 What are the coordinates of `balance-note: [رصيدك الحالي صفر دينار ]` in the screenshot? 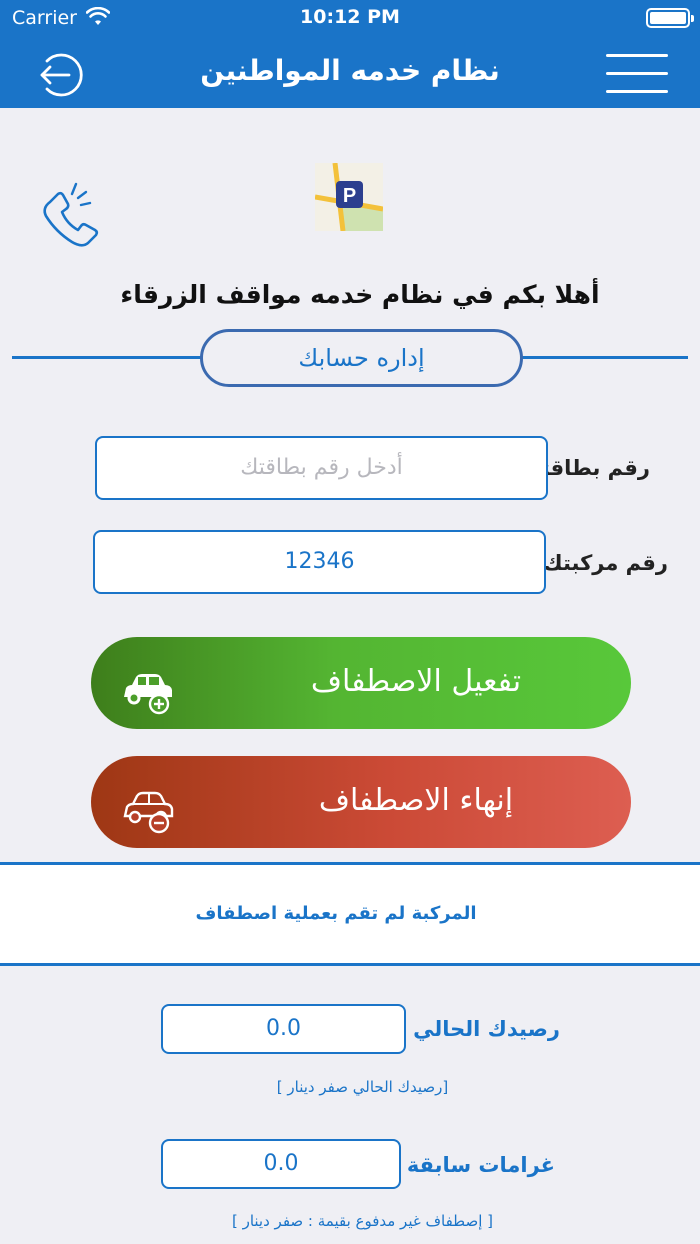 It's located at (362, 1087).